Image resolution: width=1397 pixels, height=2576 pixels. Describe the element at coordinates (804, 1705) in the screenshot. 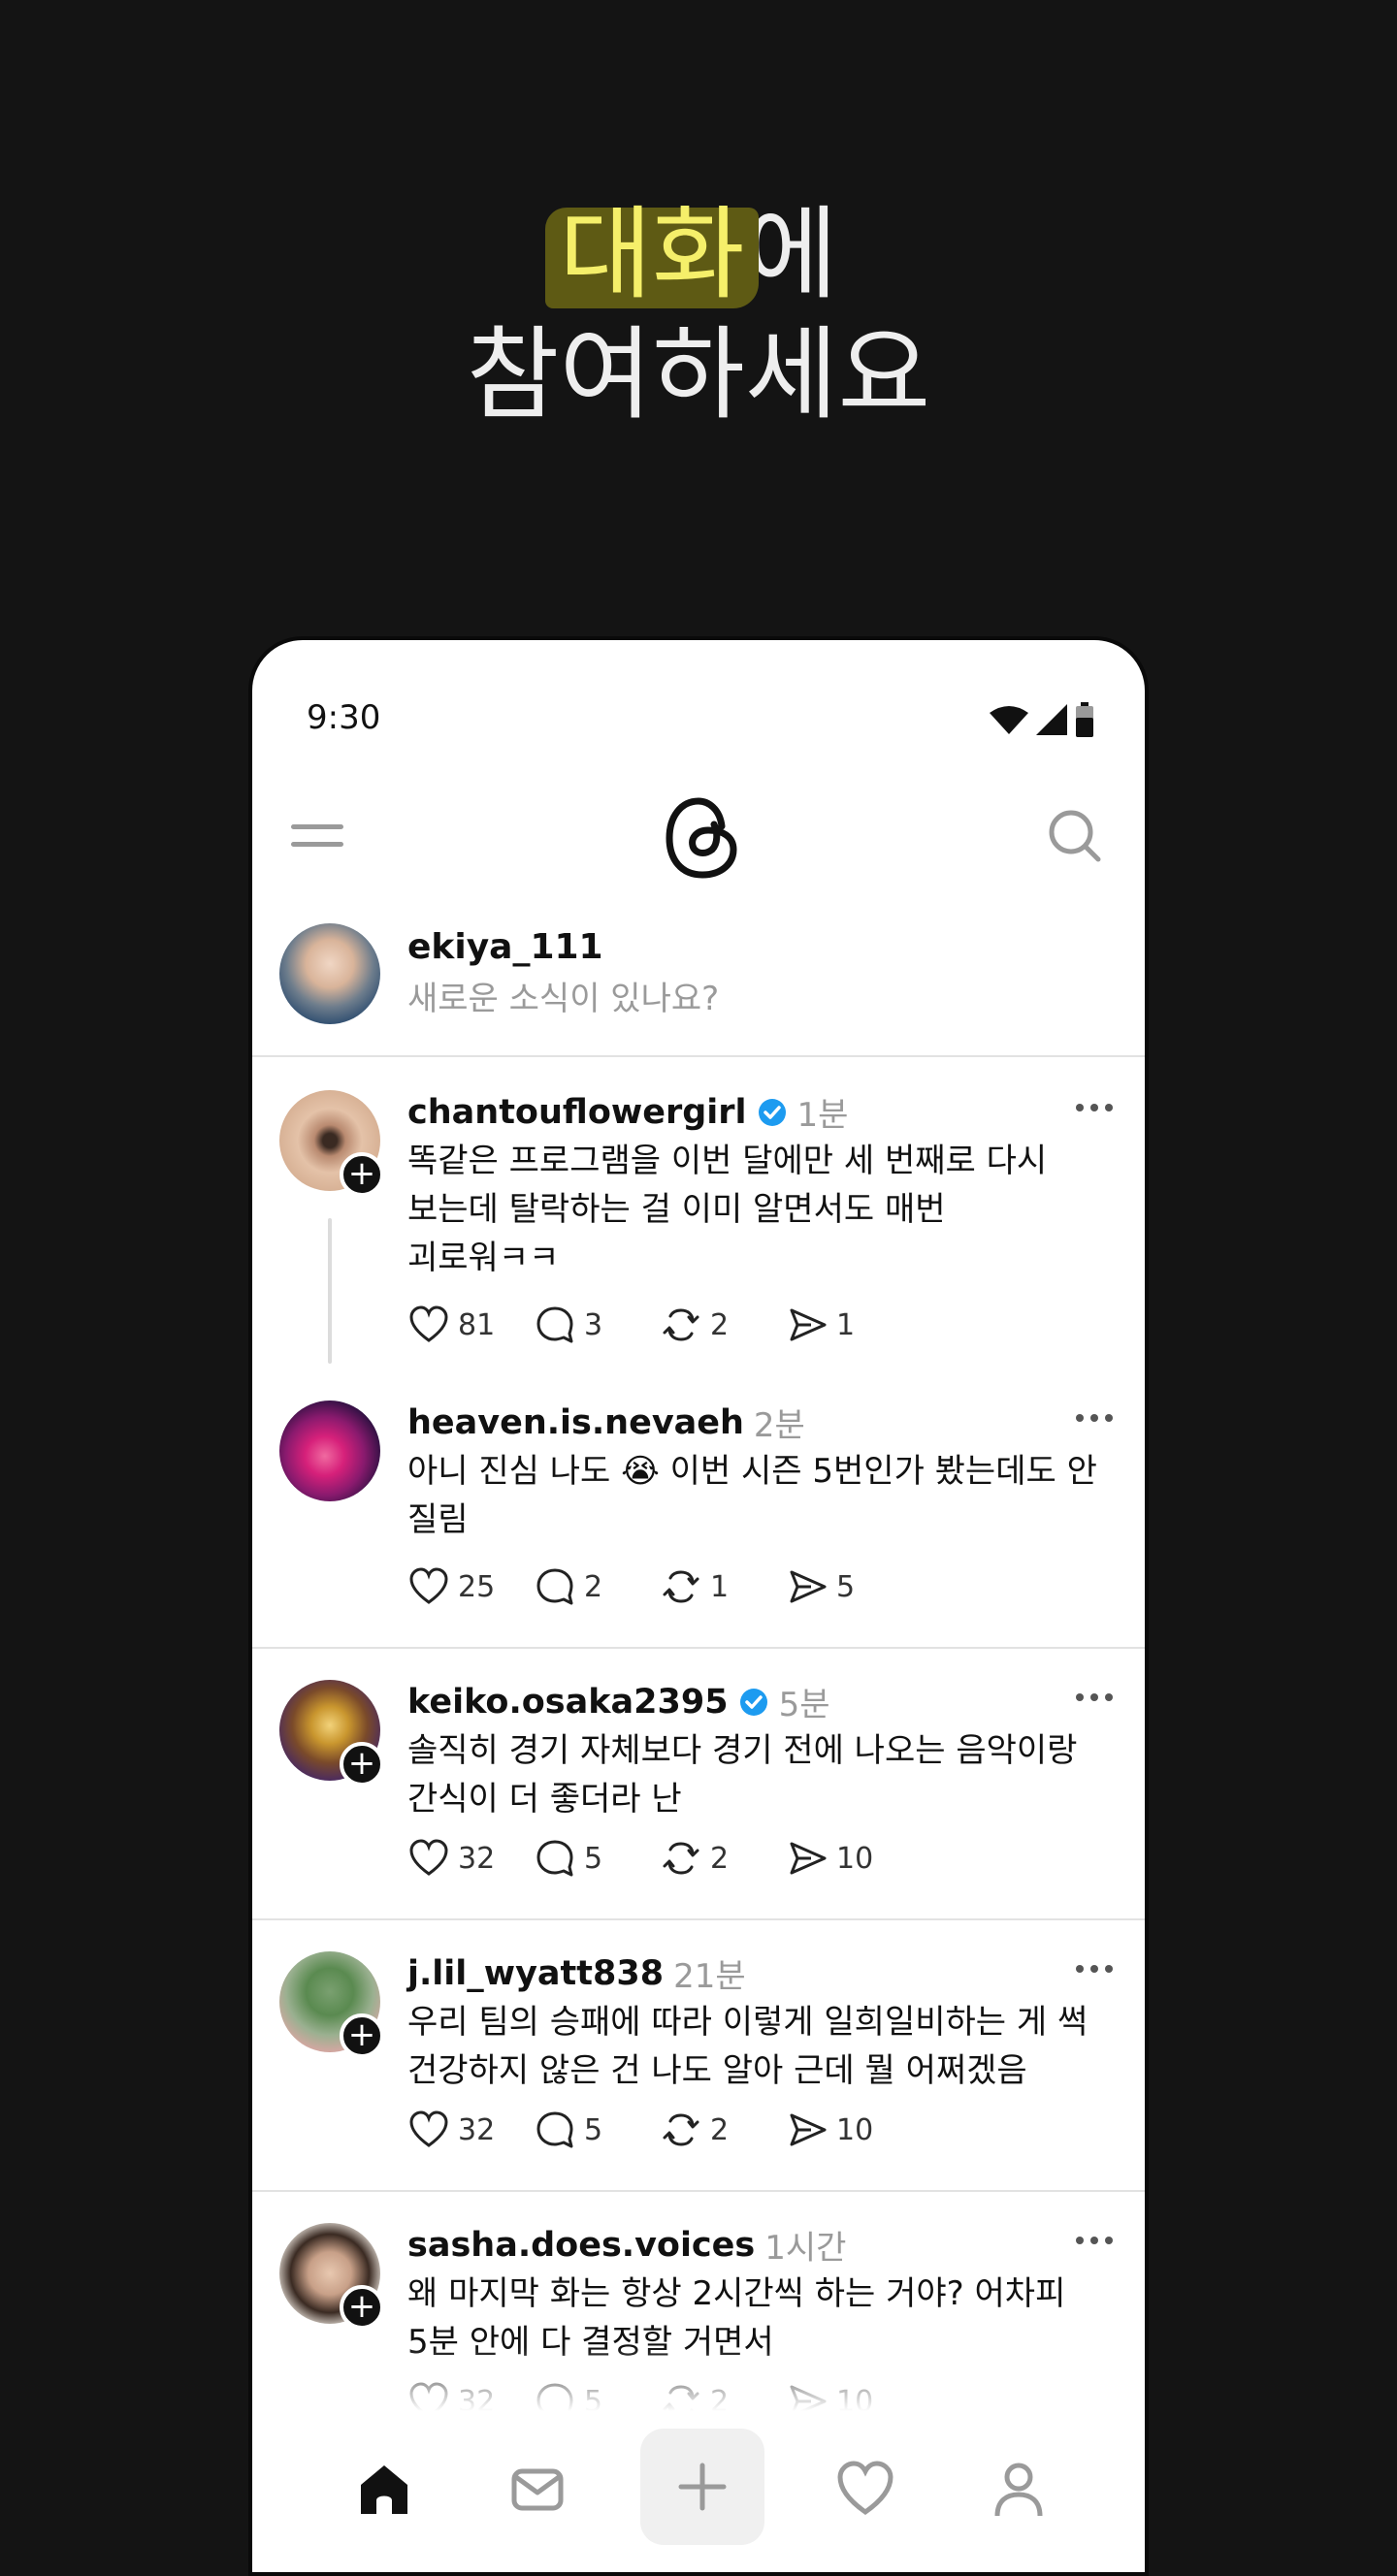

I see `post-time: 5분` at that location.